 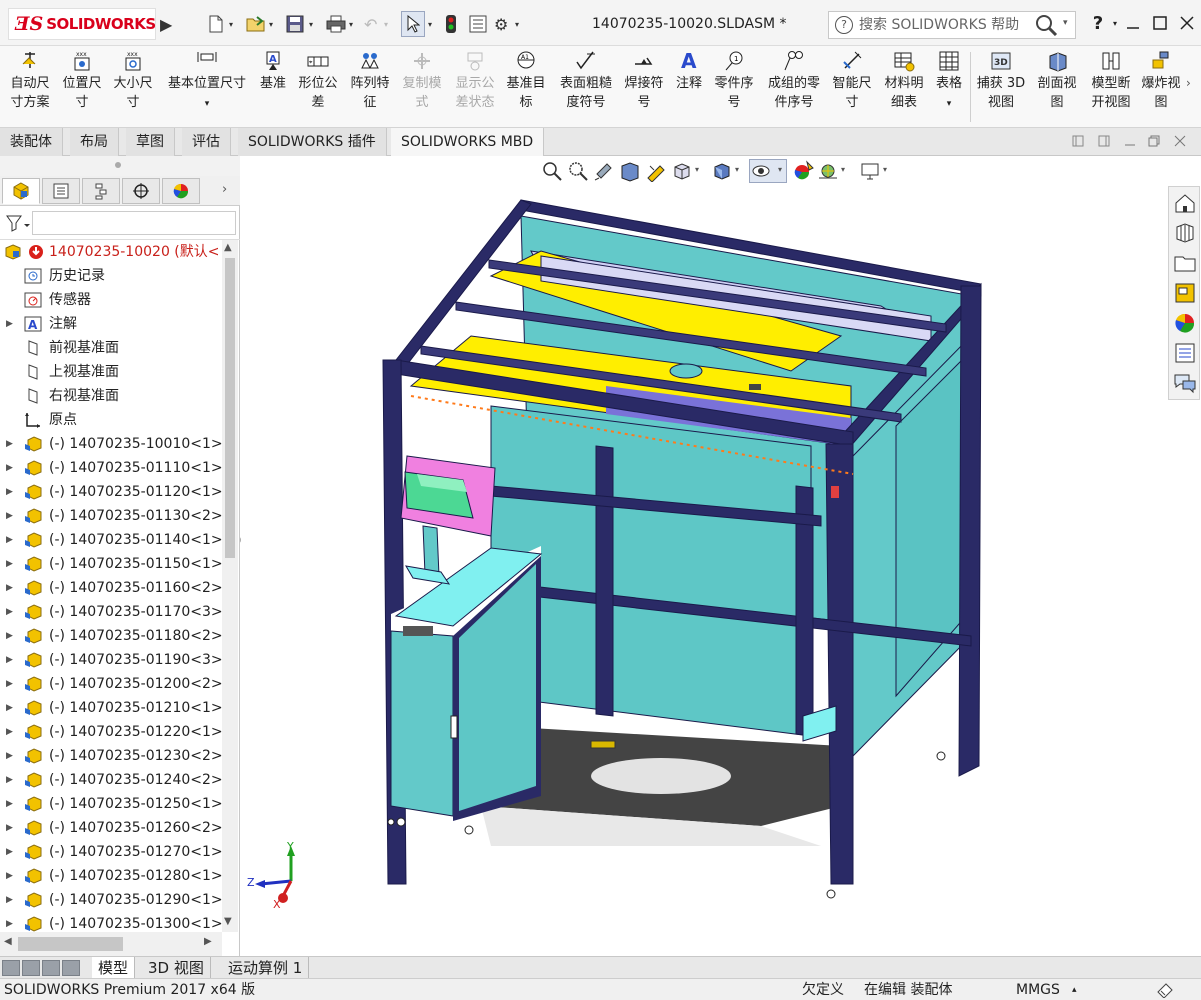 I want to click on tree-component-row: ▶ (-) 14070235-01130<2>, so click(x=111, y=516).